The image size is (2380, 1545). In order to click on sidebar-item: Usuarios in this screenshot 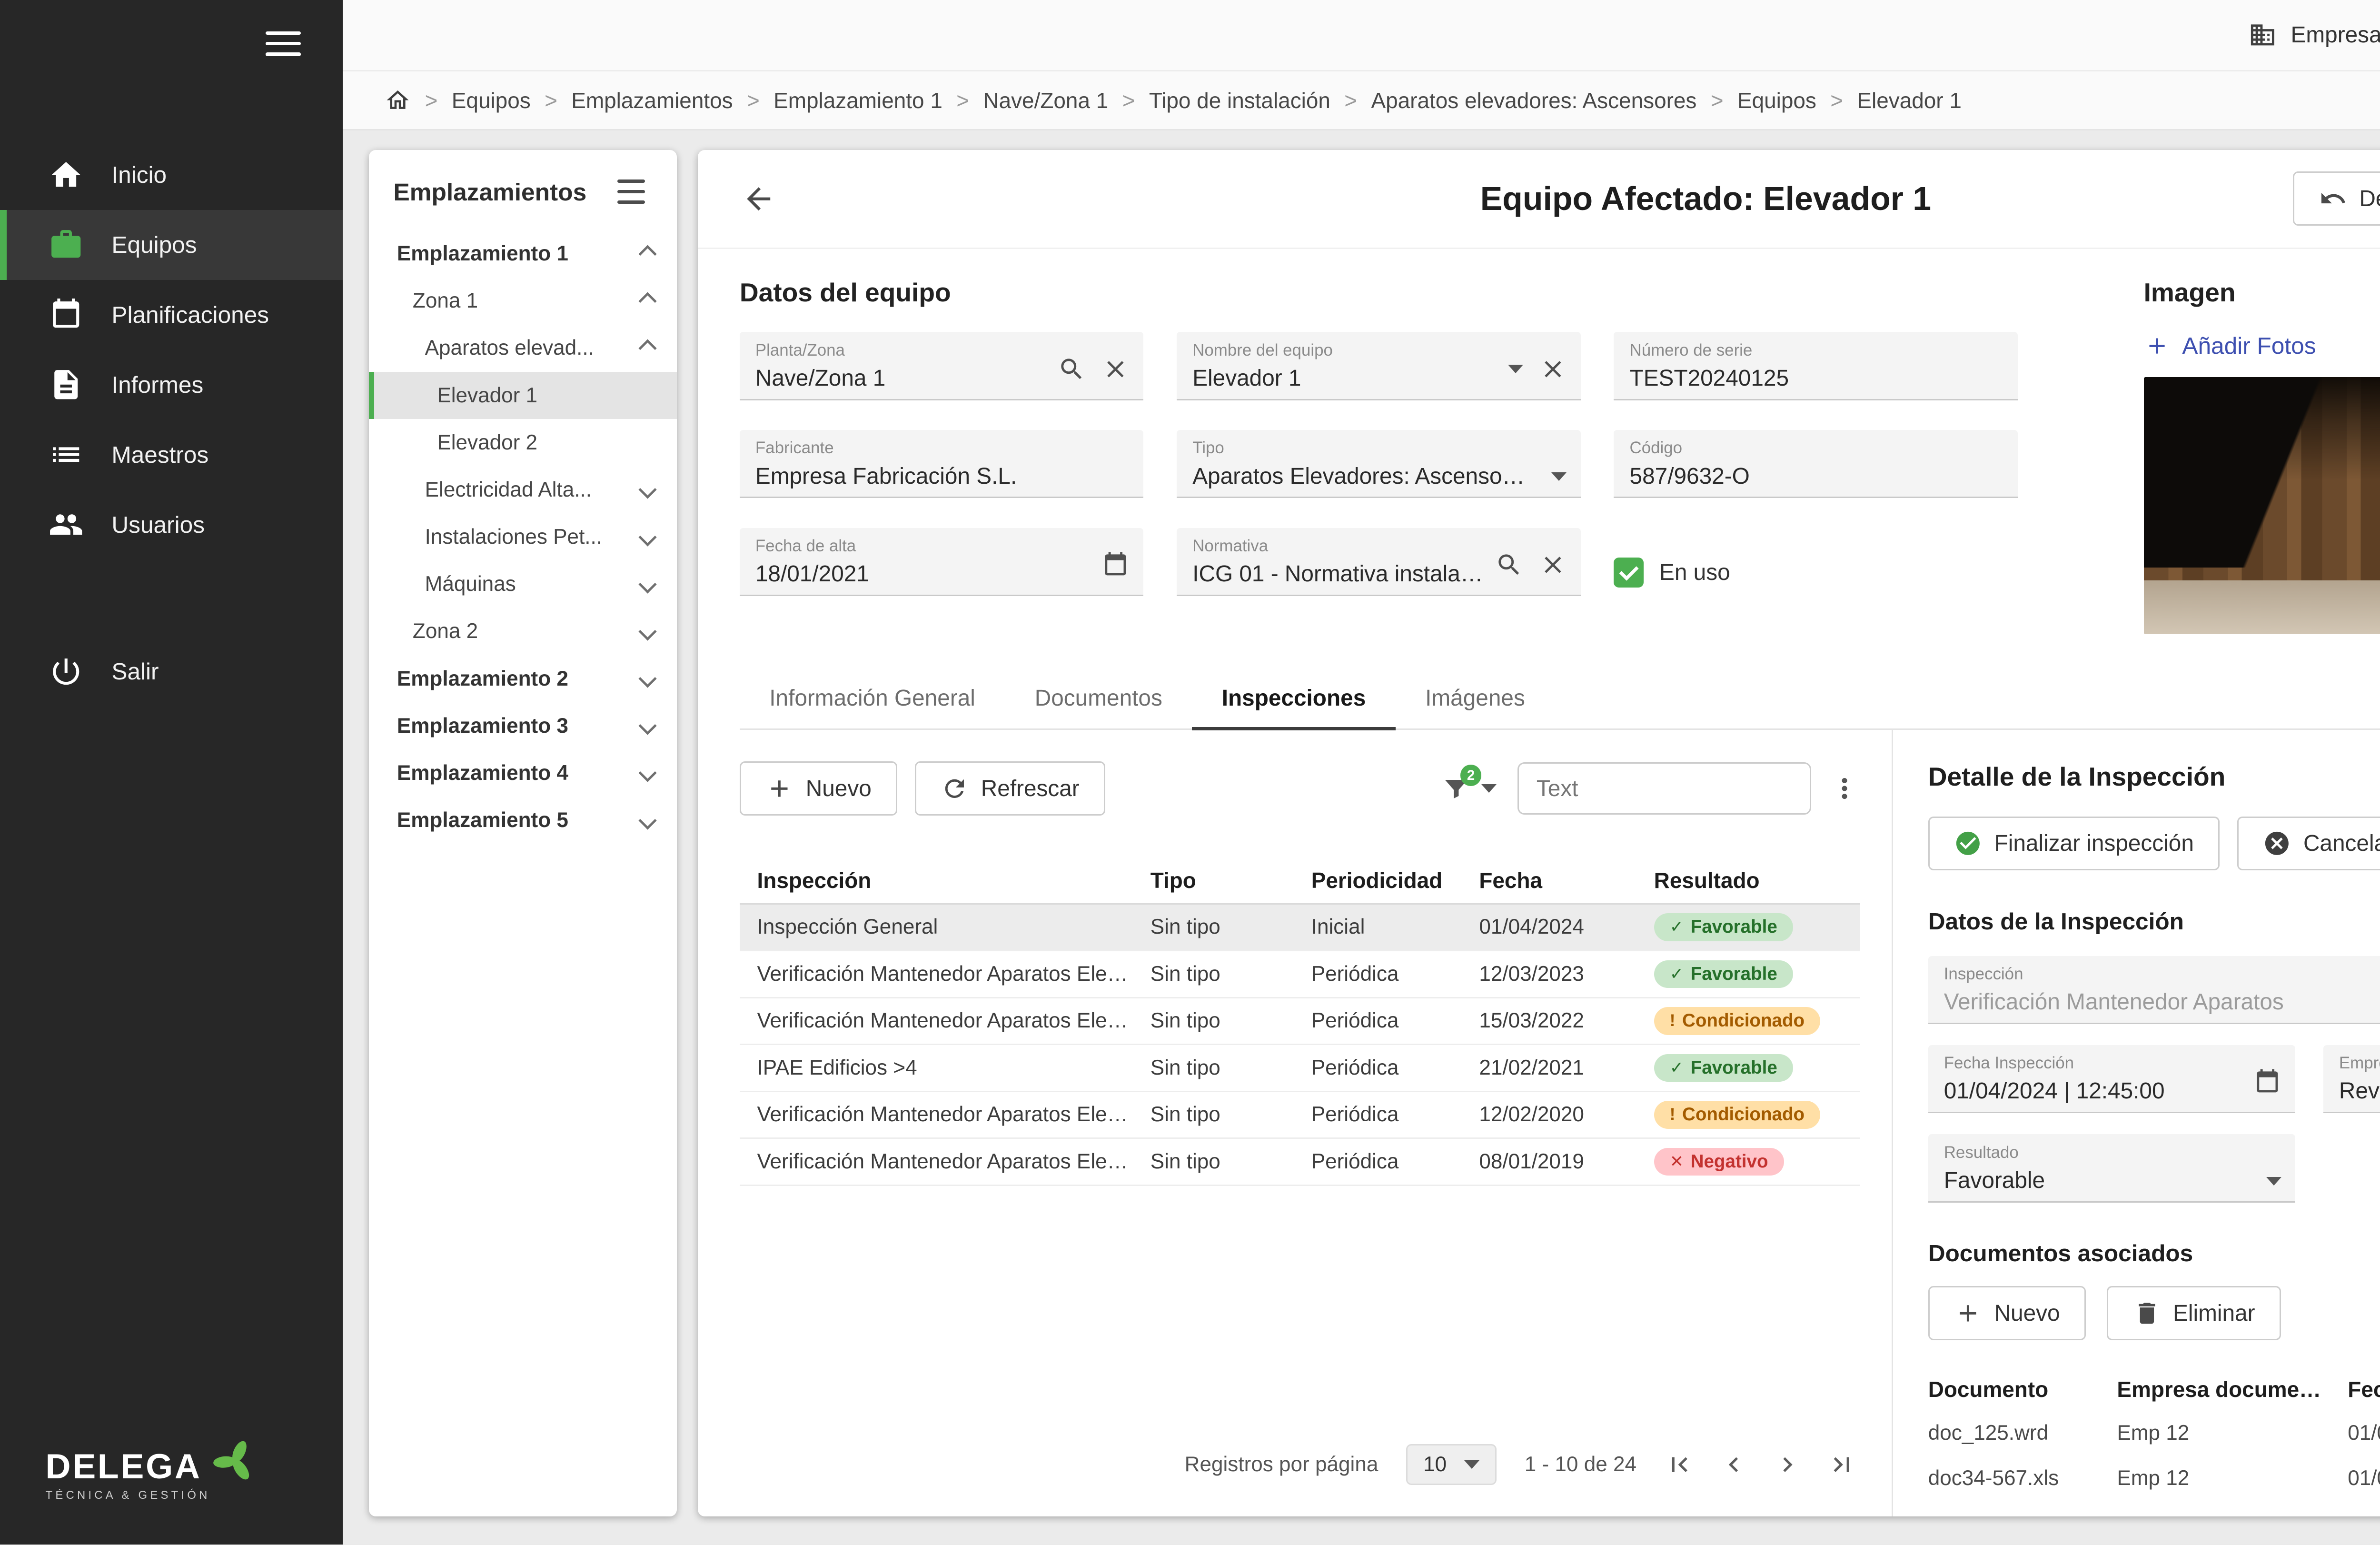, I will do `click(171, 524)`.